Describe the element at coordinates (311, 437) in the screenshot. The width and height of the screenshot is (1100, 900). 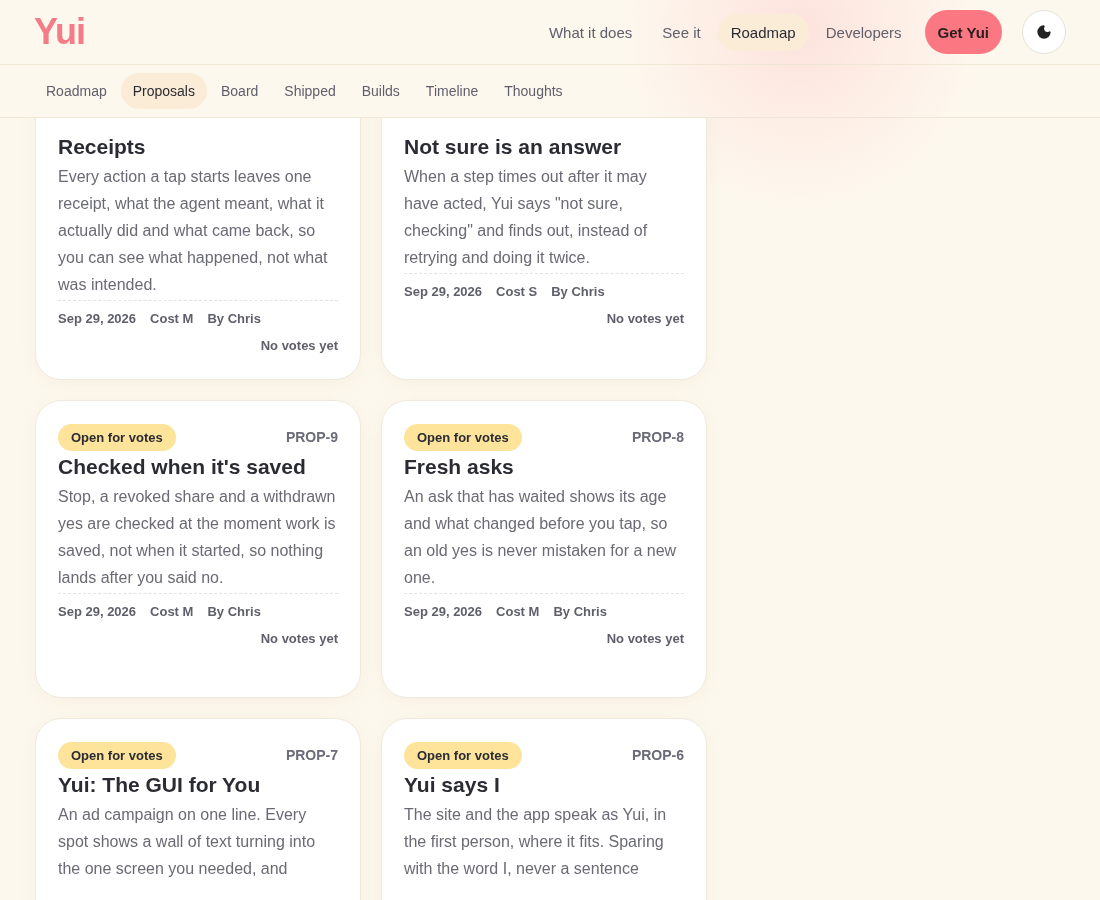
I see `proposal-id: PROP-9` at that location.